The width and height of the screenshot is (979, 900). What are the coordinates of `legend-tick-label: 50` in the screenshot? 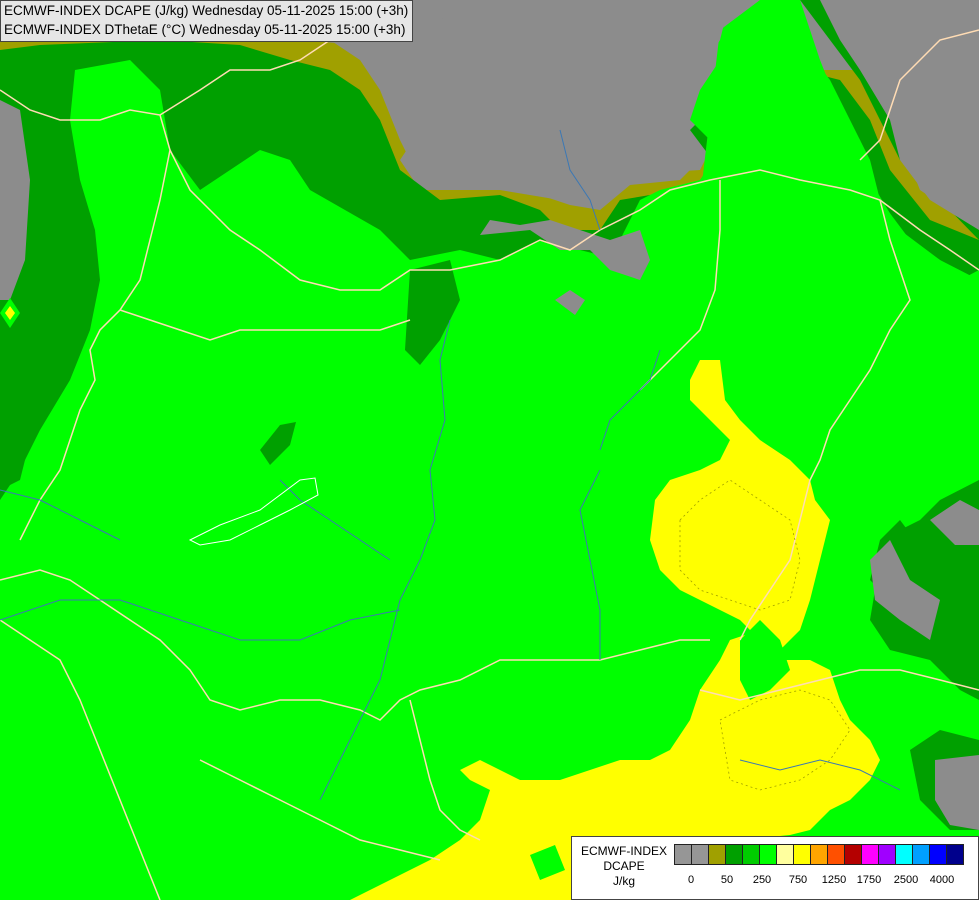 It's located at (727, 880).